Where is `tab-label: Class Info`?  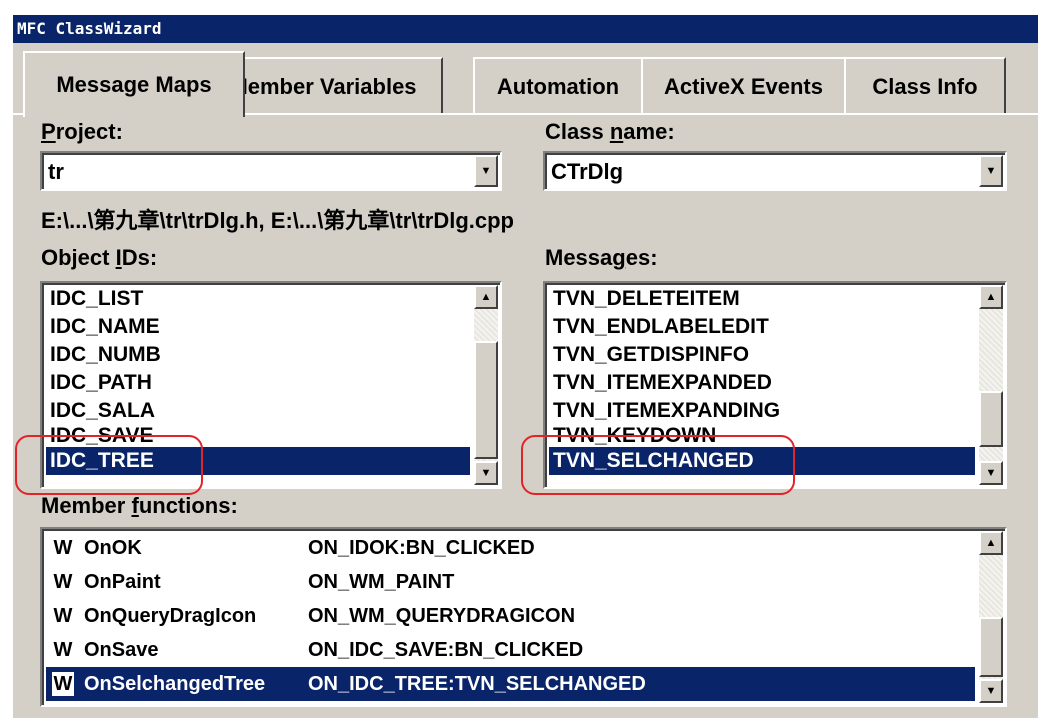 tab-label: Class Info is located at coordinates (925, 86).